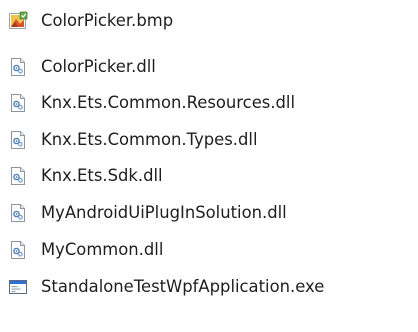 This screenshot has height=332, width=418. Describe the element at coordinates (149, 139) in the screenshot. I see `file-name: Knx.Ets.Common.Types.dll` at that location.